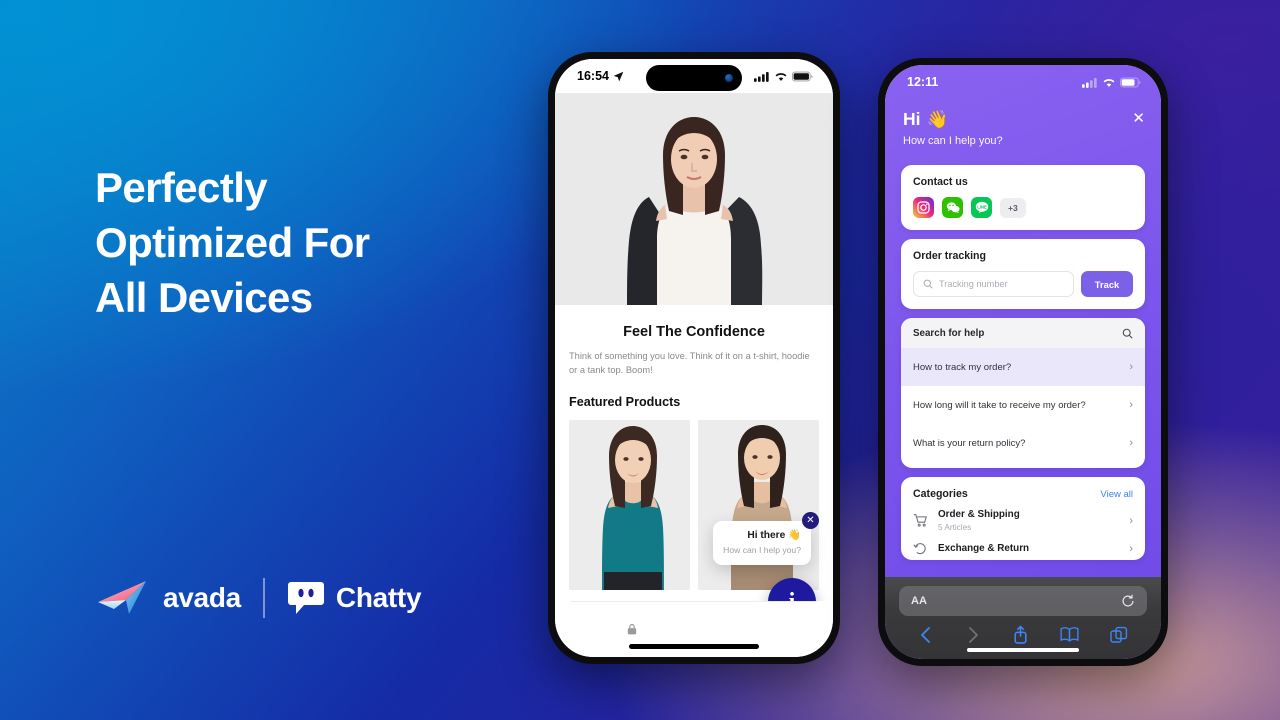 Image resolution: width=1280 pixels, height=720 pixels. What do you see at coordinates (1069, 634) in the screenshot?
I see `book-icon` at bounding box center [1069, 634].